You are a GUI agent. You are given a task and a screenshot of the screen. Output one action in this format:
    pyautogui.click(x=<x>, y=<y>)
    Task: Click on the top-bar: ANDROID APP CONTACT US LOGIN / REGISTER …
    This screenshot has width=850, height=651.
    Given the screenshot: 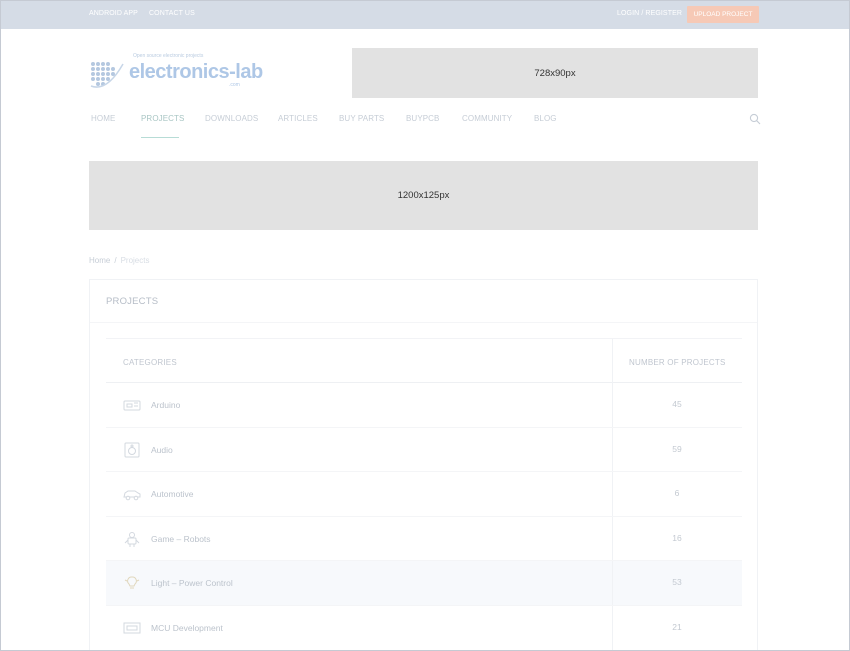 What is the action you would take?
    pyautogui.click(x=425, y=14)
    